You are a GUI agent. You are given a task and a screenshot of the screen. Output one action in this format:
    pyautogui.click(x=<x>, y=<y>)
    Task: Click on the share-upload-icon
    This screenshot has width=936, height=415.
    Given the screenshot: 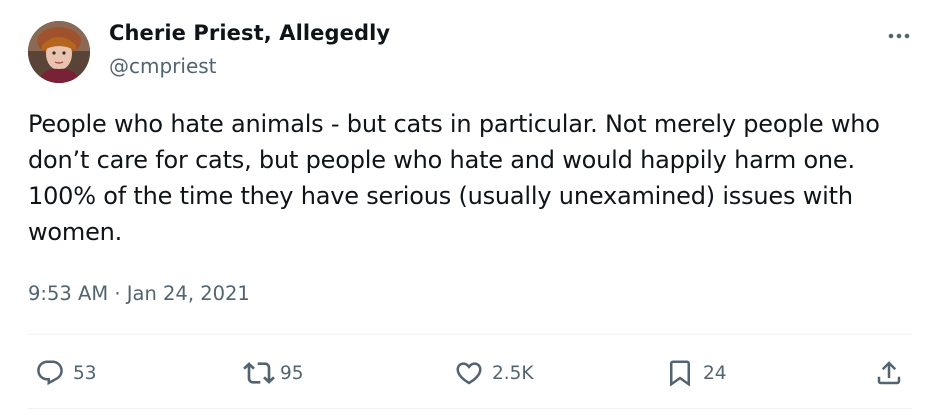 What is the action you would take?
    pyautogui.click(x=889, y=373)
    